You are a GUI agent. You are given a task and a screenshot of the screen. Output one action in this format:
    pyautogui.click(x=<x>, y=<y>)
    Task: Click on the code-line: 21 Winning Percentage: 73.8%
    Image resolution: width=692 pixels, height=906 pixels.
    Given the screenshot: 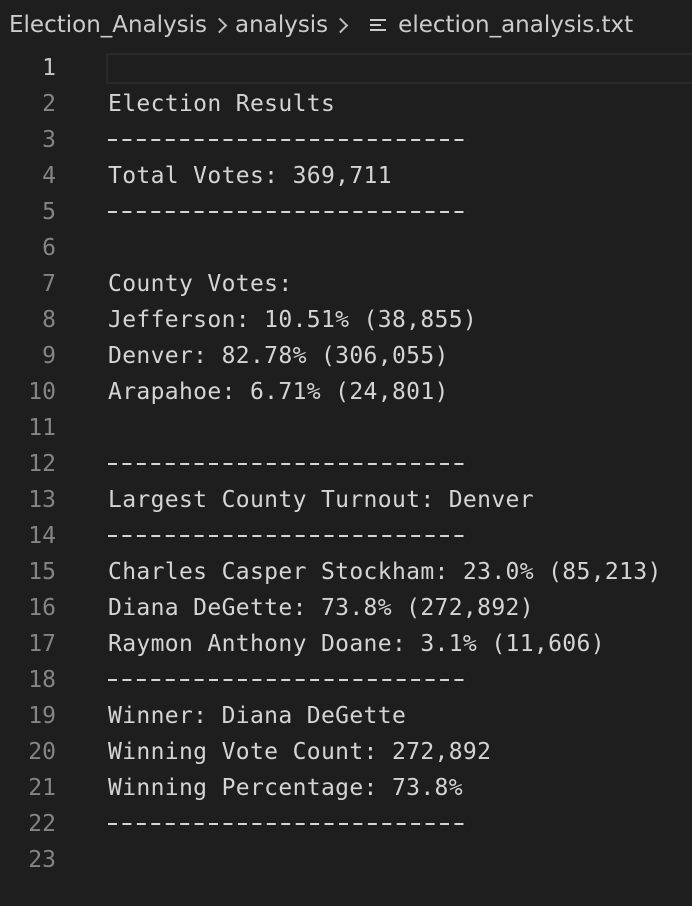 What is the action you would take?
    pyautogui.click(x=346, y=788)
    